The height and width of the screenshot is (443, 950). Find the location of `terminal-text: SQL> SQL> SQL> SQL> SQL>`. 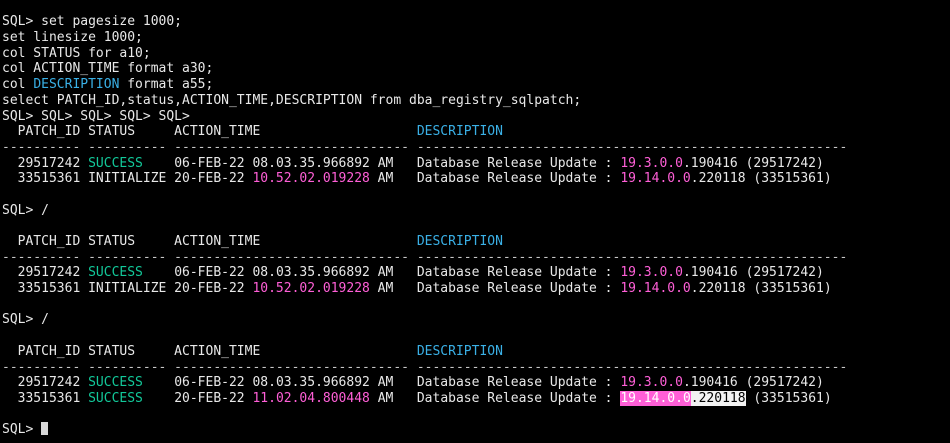

terminal-text: SQL> SQL> SQL> SQL> SQL> is located at coordinates (96, 116).